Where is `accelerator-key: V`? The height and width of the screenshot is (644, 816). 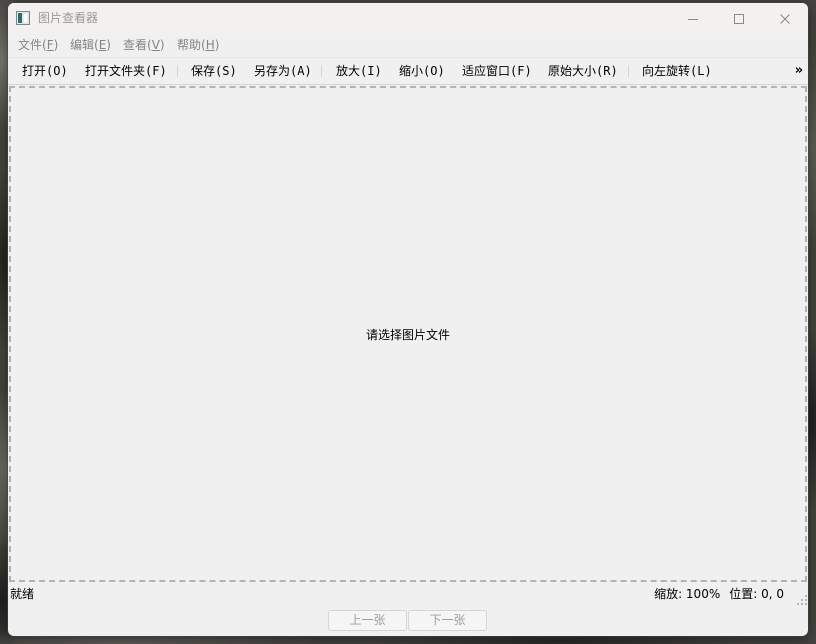
accelerator-key: V is located at coordinates (155, 45).